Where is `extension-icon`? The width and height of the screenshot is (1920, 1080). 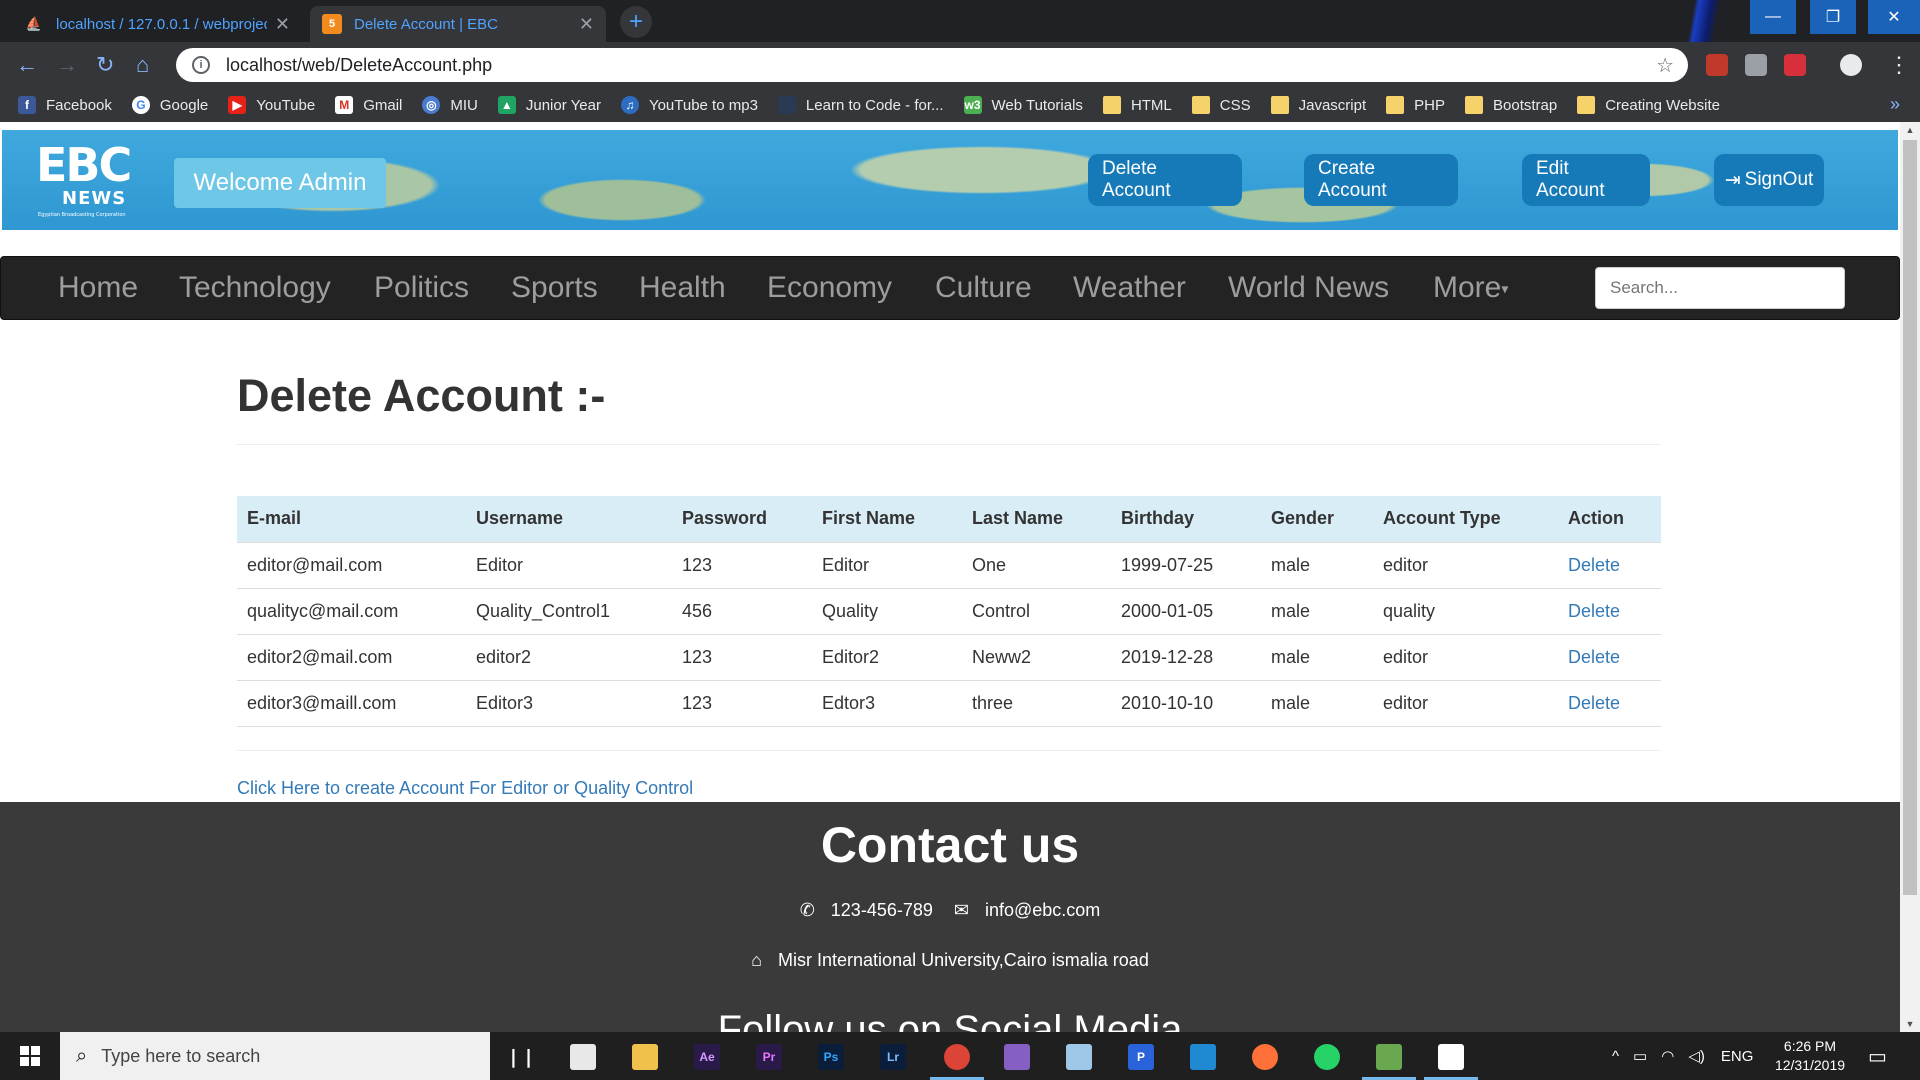
extension-icon is located at coordinates (1756, 65).